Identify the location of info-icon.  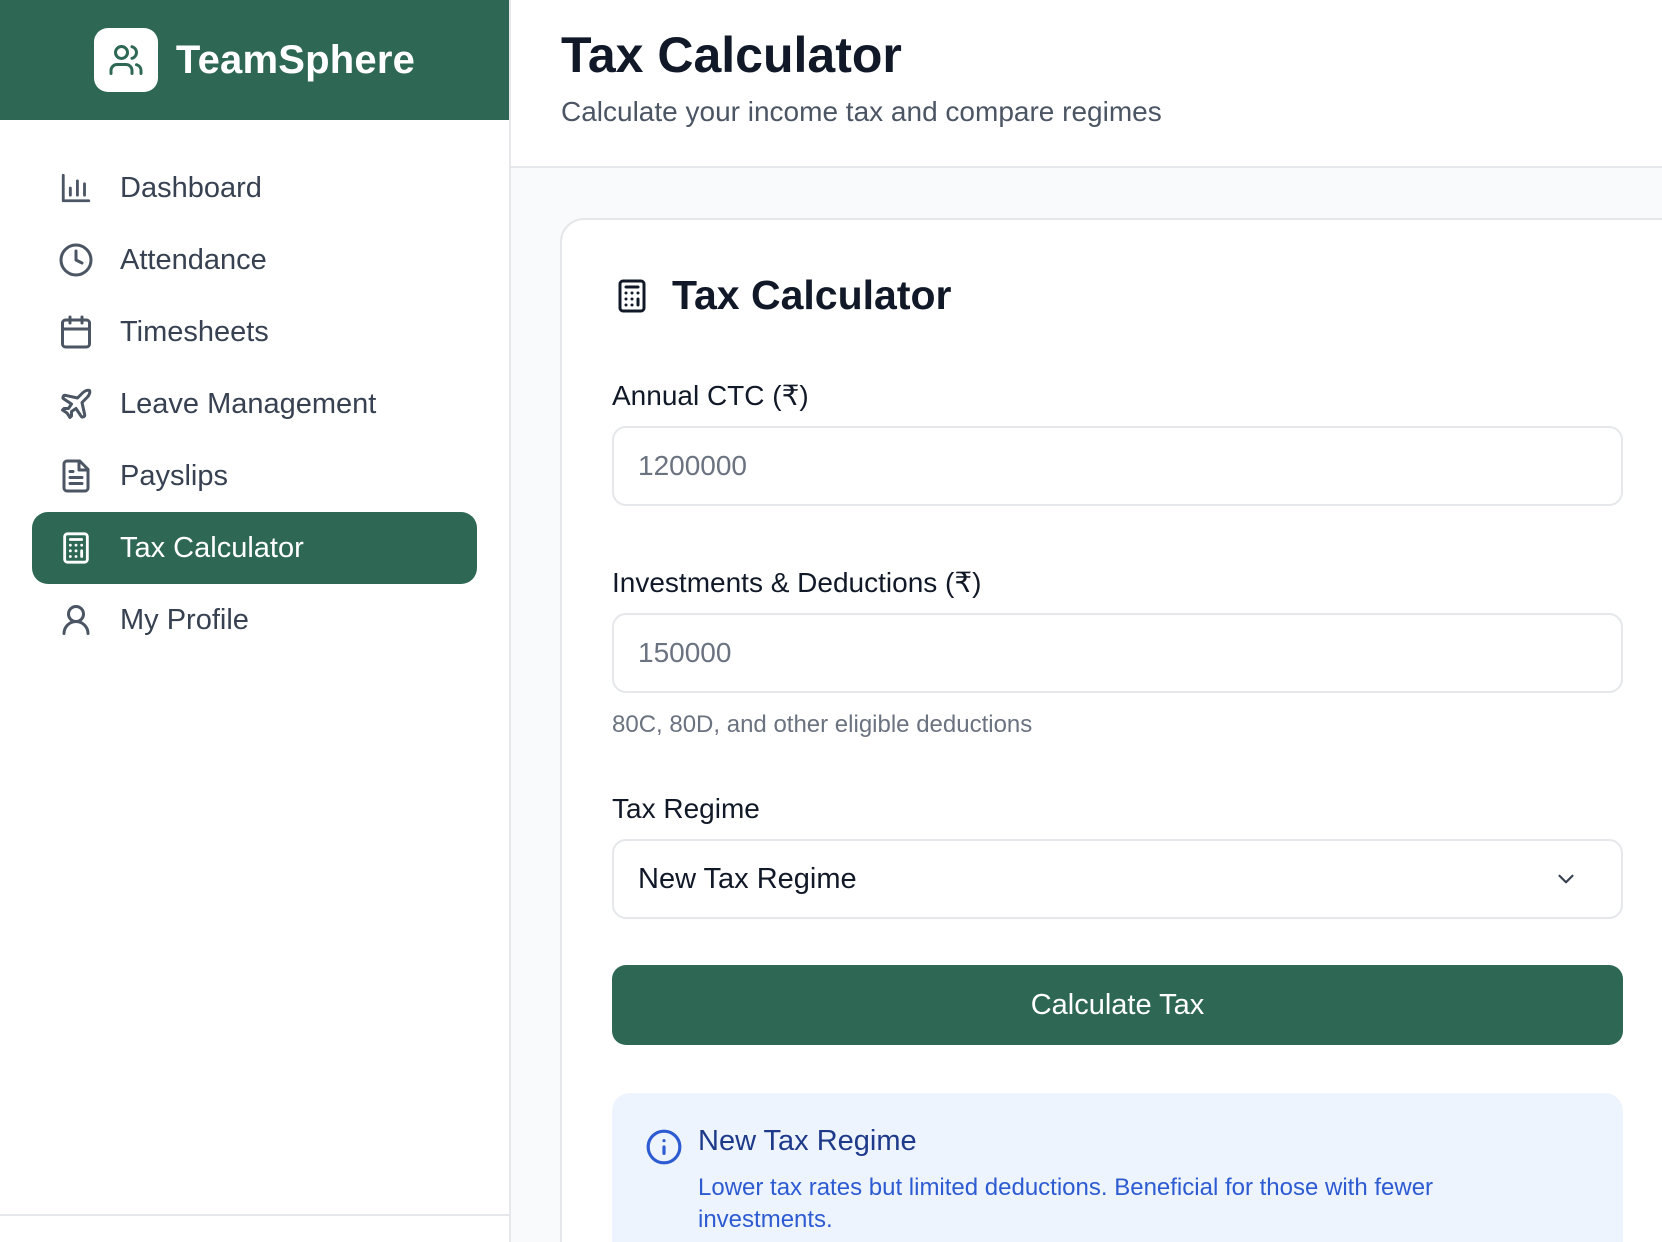
(664, 1147).